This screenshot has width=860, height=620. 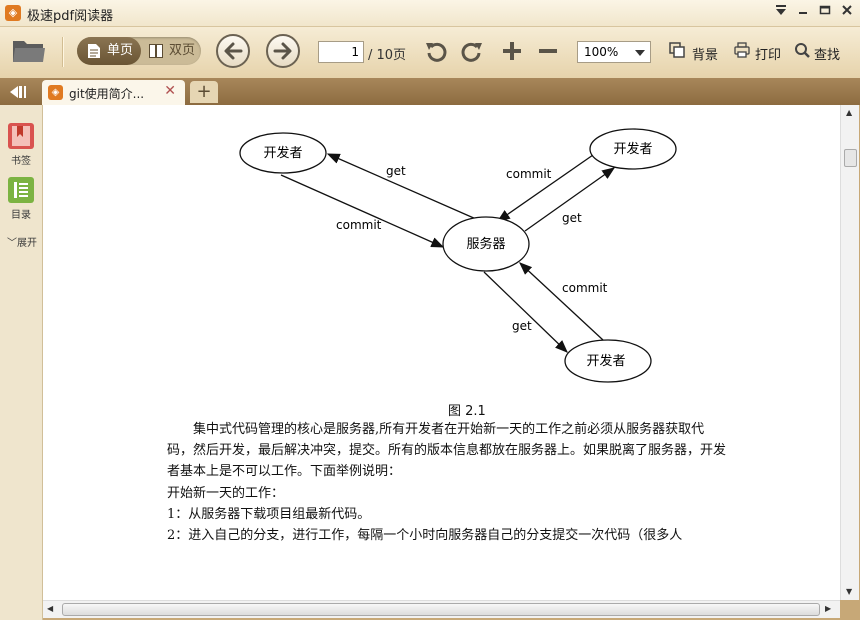 I want to click on background-icon, so click(x=677, y=50).